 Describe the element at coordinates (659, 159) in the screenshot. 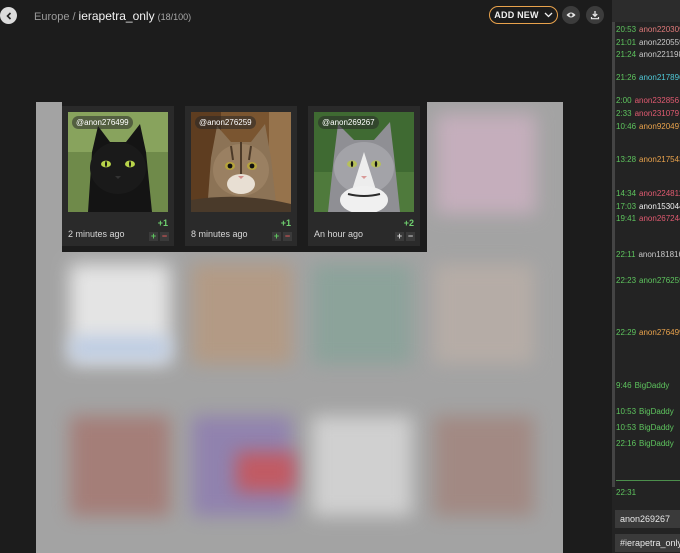

I see `chat-message-user: anon217543` at that location.